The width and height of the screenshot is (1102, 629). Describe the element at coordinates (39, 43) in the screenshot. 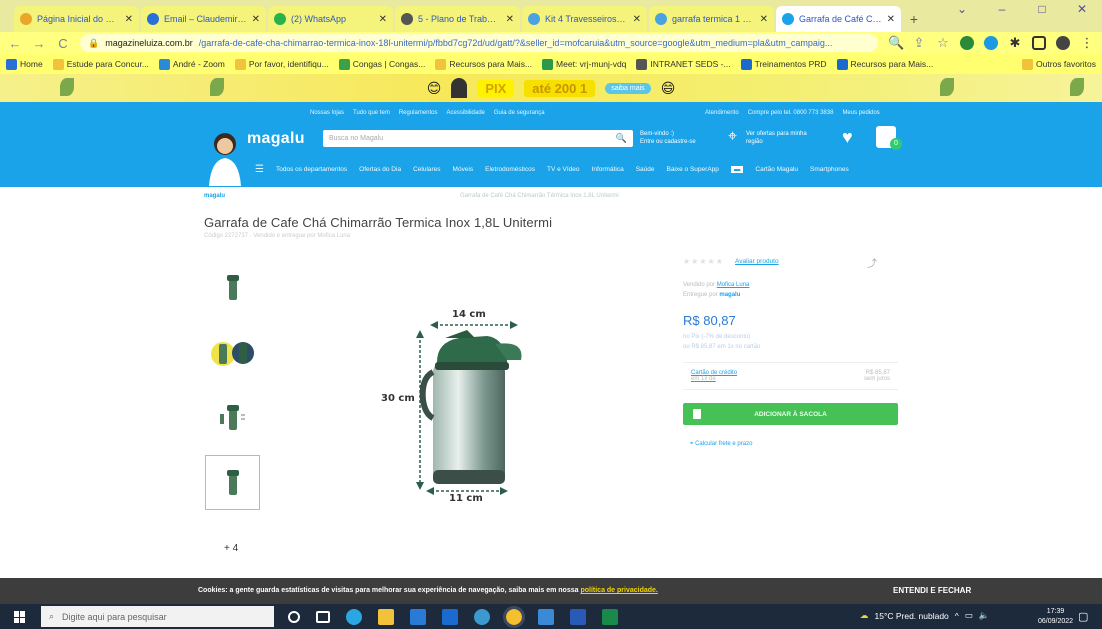

I see `forward-icon: →` at that location.